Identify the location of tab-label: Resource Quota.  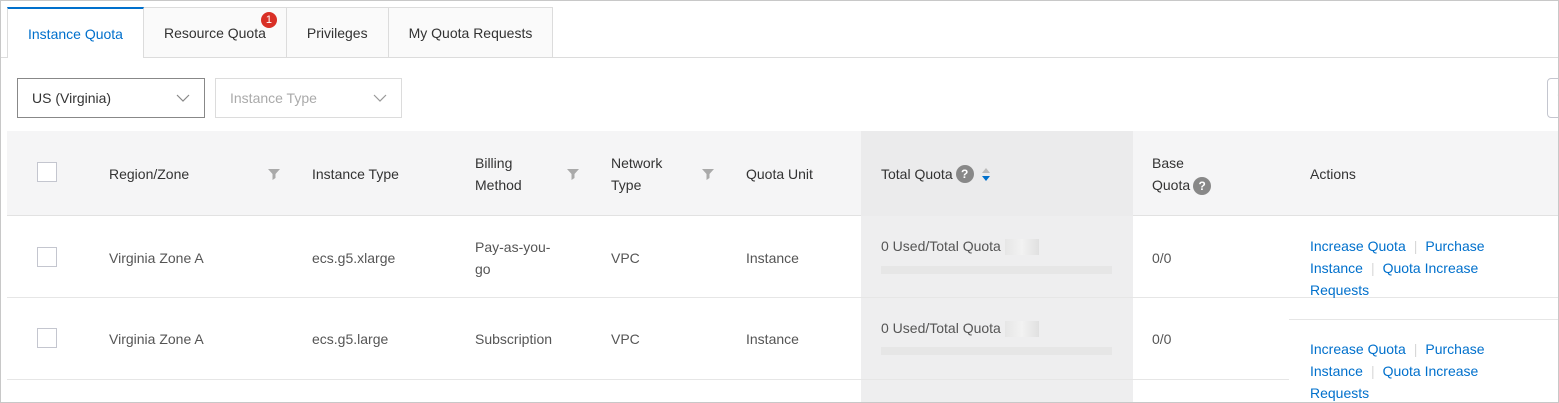
(214, 33).